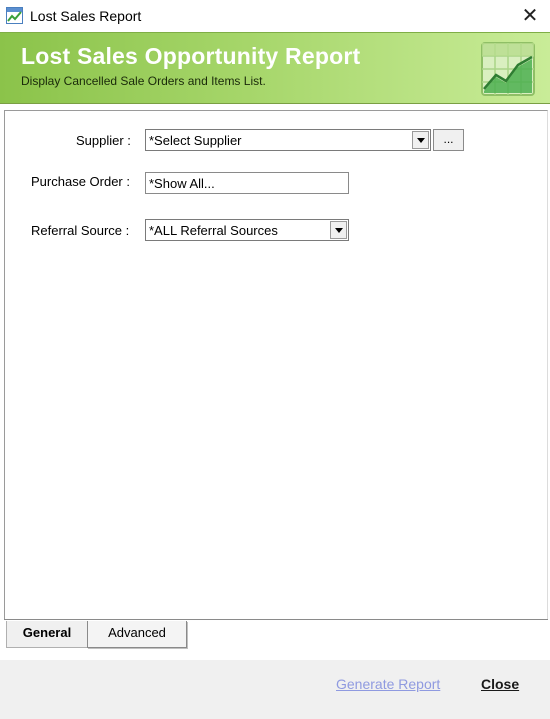  What do you see at coordinates (103, 140) in the screenshot?
I see `supplier-label: Supplier :` at bounding box center [103, 140].